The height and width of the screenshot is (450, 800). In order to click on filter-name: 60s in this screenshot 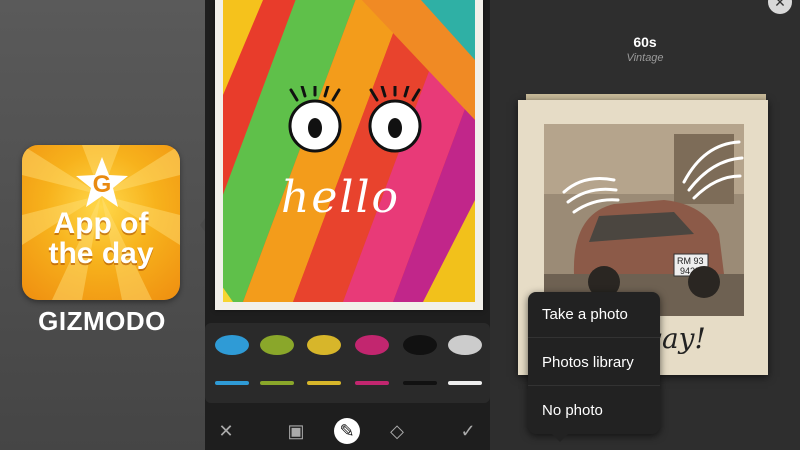, I will do `click(645, 42)`.